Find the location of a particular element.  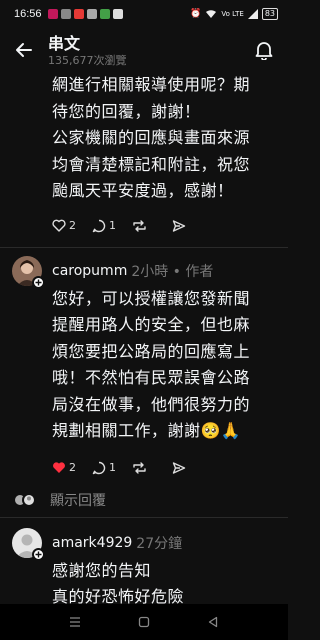

post-line: 公家機關的回應與畫面來源 is located at coordinates (151, 137).